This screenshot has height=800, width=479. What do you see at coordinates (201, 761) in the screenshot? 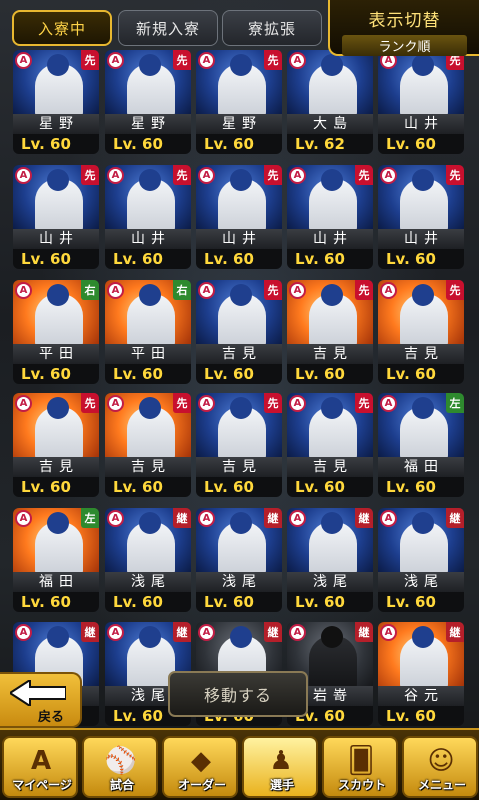
I see `field-icon: ◆` at bounding box center [201, 761].